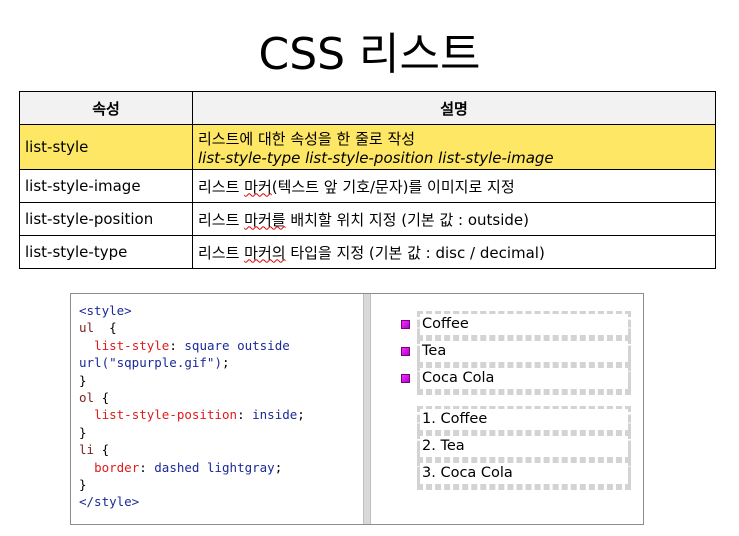  Describe the element at coordinates (445, 324) in the screenshot. I see `list-item-text: Coffee` at that location.